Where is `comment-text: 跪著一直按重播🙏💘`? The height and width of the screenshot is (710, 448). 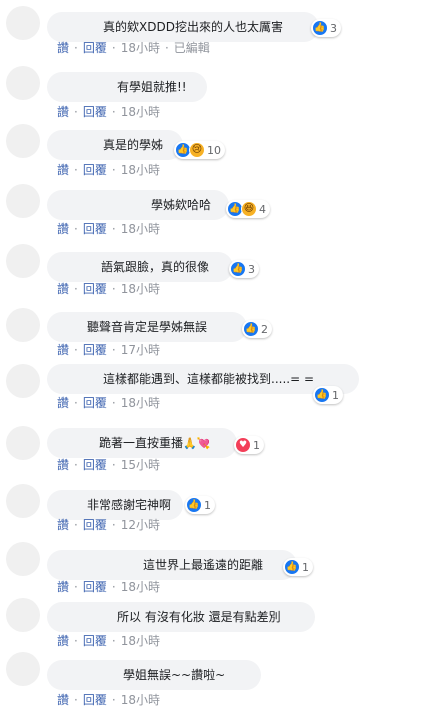
comment-text: 跪著一直按重播🙏💘 is located at coordinates (154, 443).